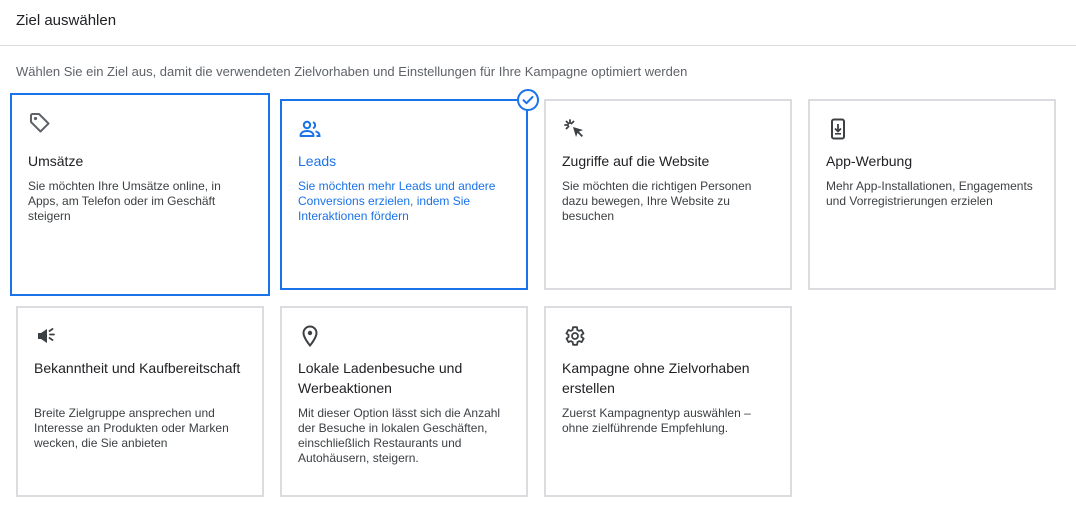  Describe the element at coordinates (528, 100) in the screenshot. I see `check-circle-icon` at that location.